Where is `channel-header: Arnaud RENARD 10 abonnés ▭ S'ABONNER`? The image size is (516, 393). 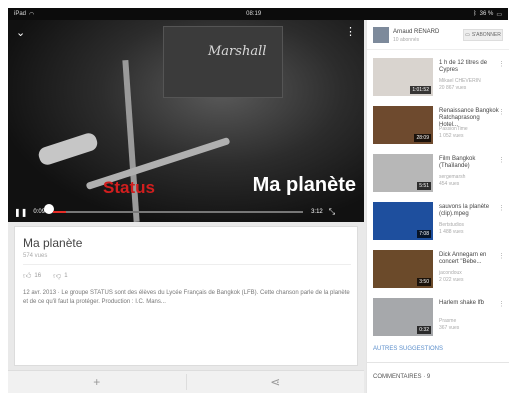 channel-header: Arnaud RENARD 10 abonnés ▭ S'ABONNER is located at coordinates (438, 35).